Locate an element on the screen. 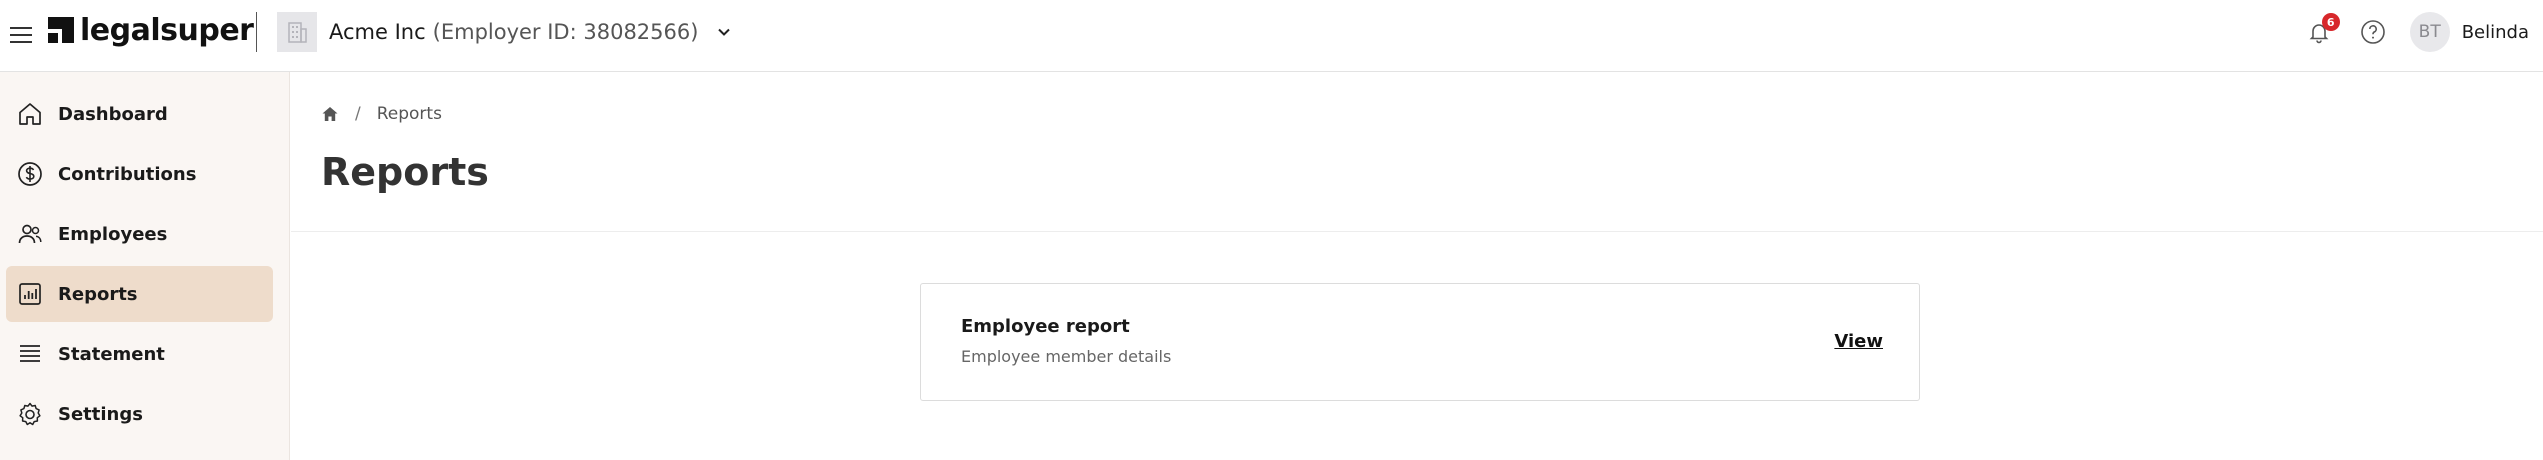 This screenshot has width=2543, height=460. breadcrumb-home-icon is located at coordinates (330, 114).